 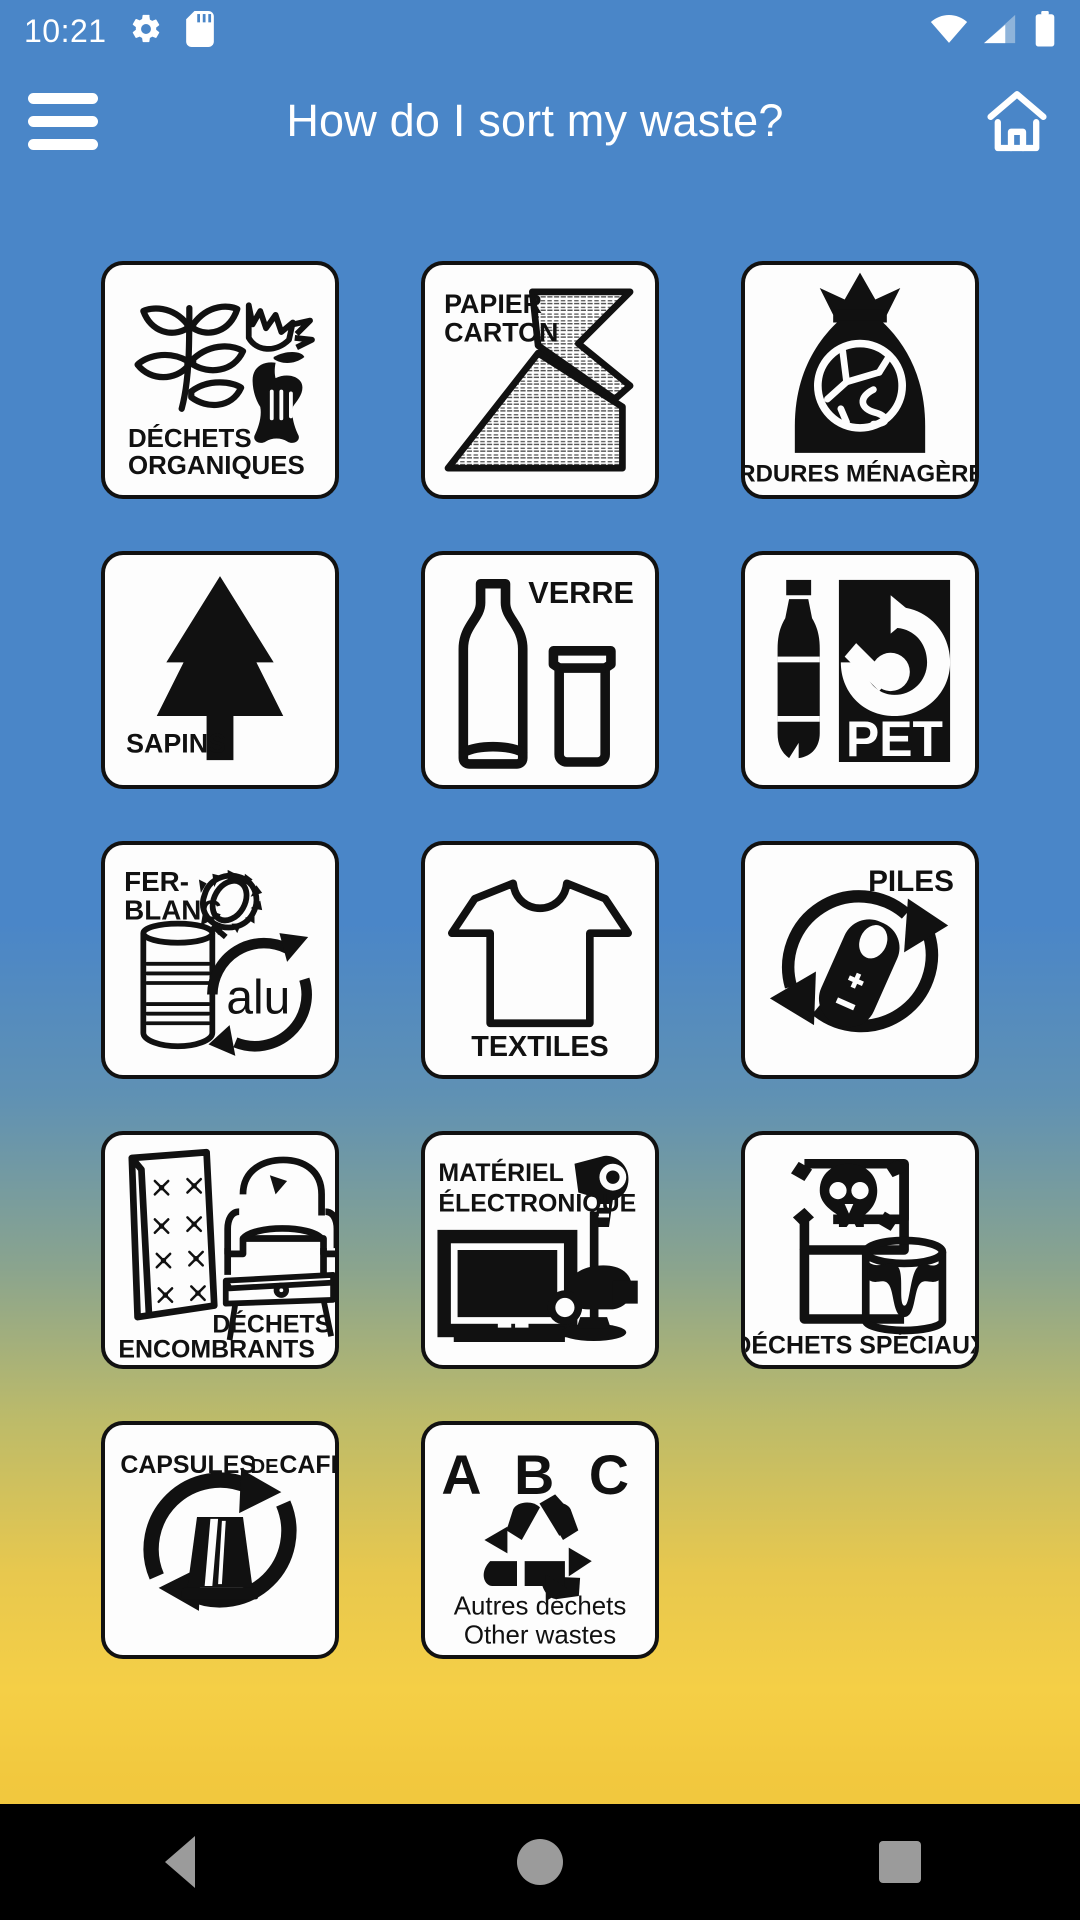 I want to click on tile-label-line: PAPIER, so click(x=493, y=303).